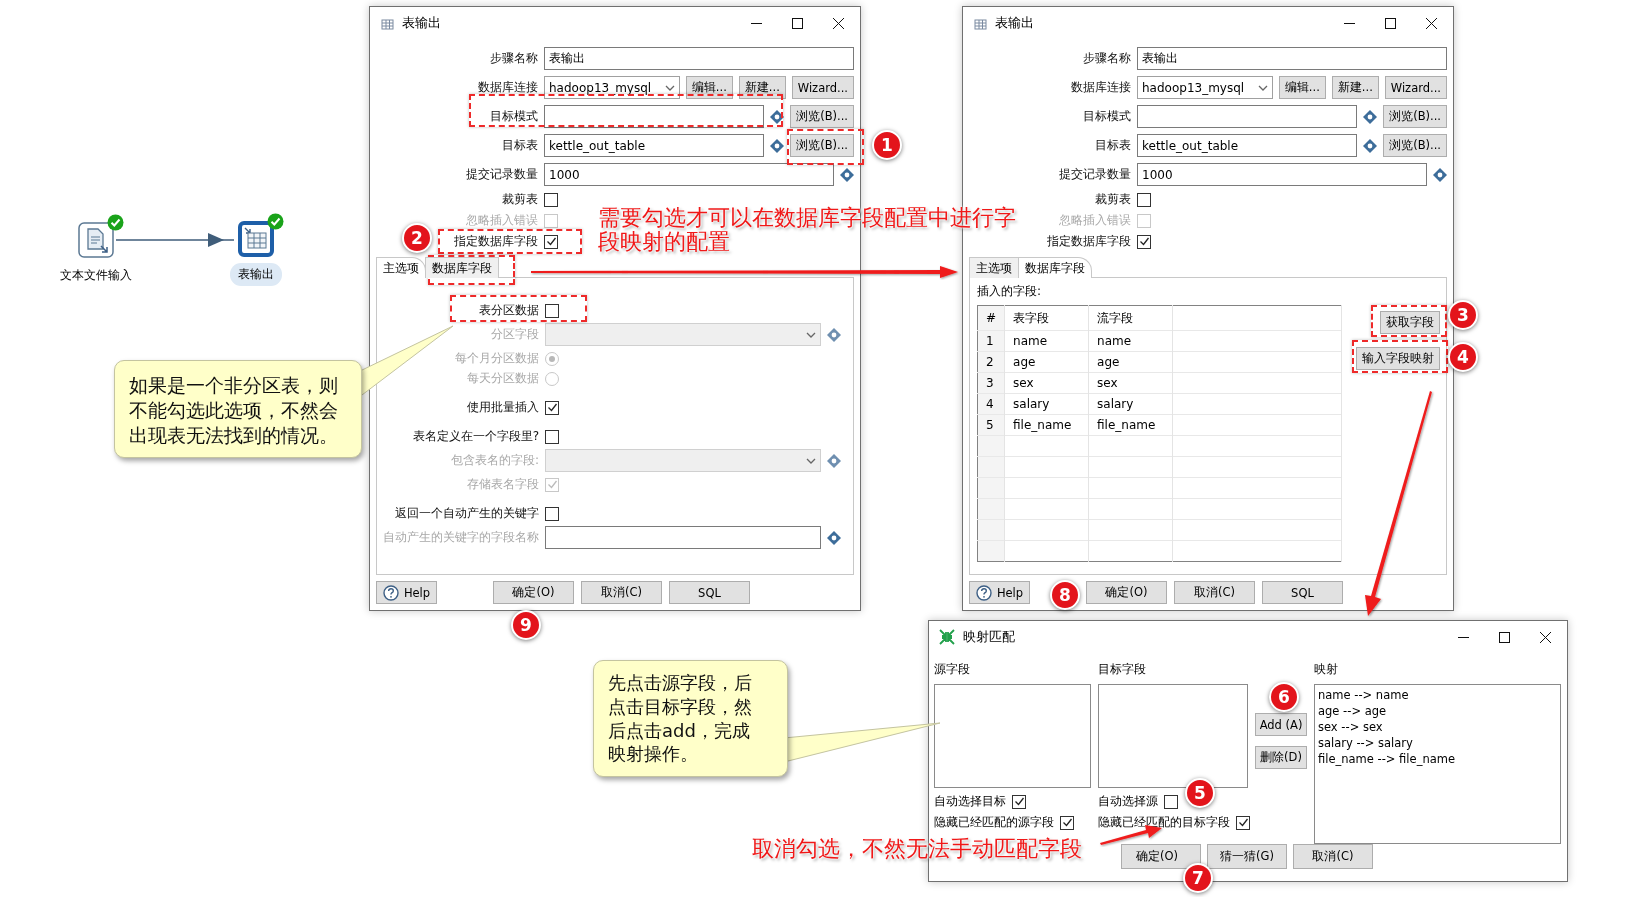  I want to click on button: 猜一猜(G), so click(1247, 856).